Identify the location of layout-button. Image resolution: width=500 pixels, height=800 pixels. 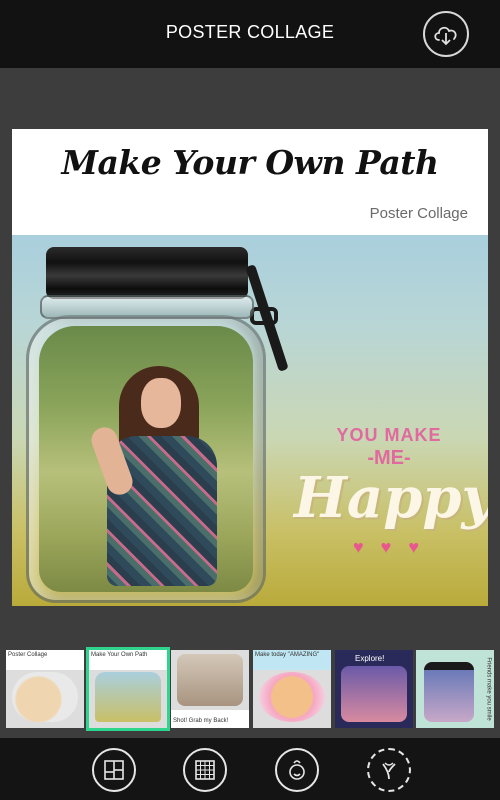
(114, 770).